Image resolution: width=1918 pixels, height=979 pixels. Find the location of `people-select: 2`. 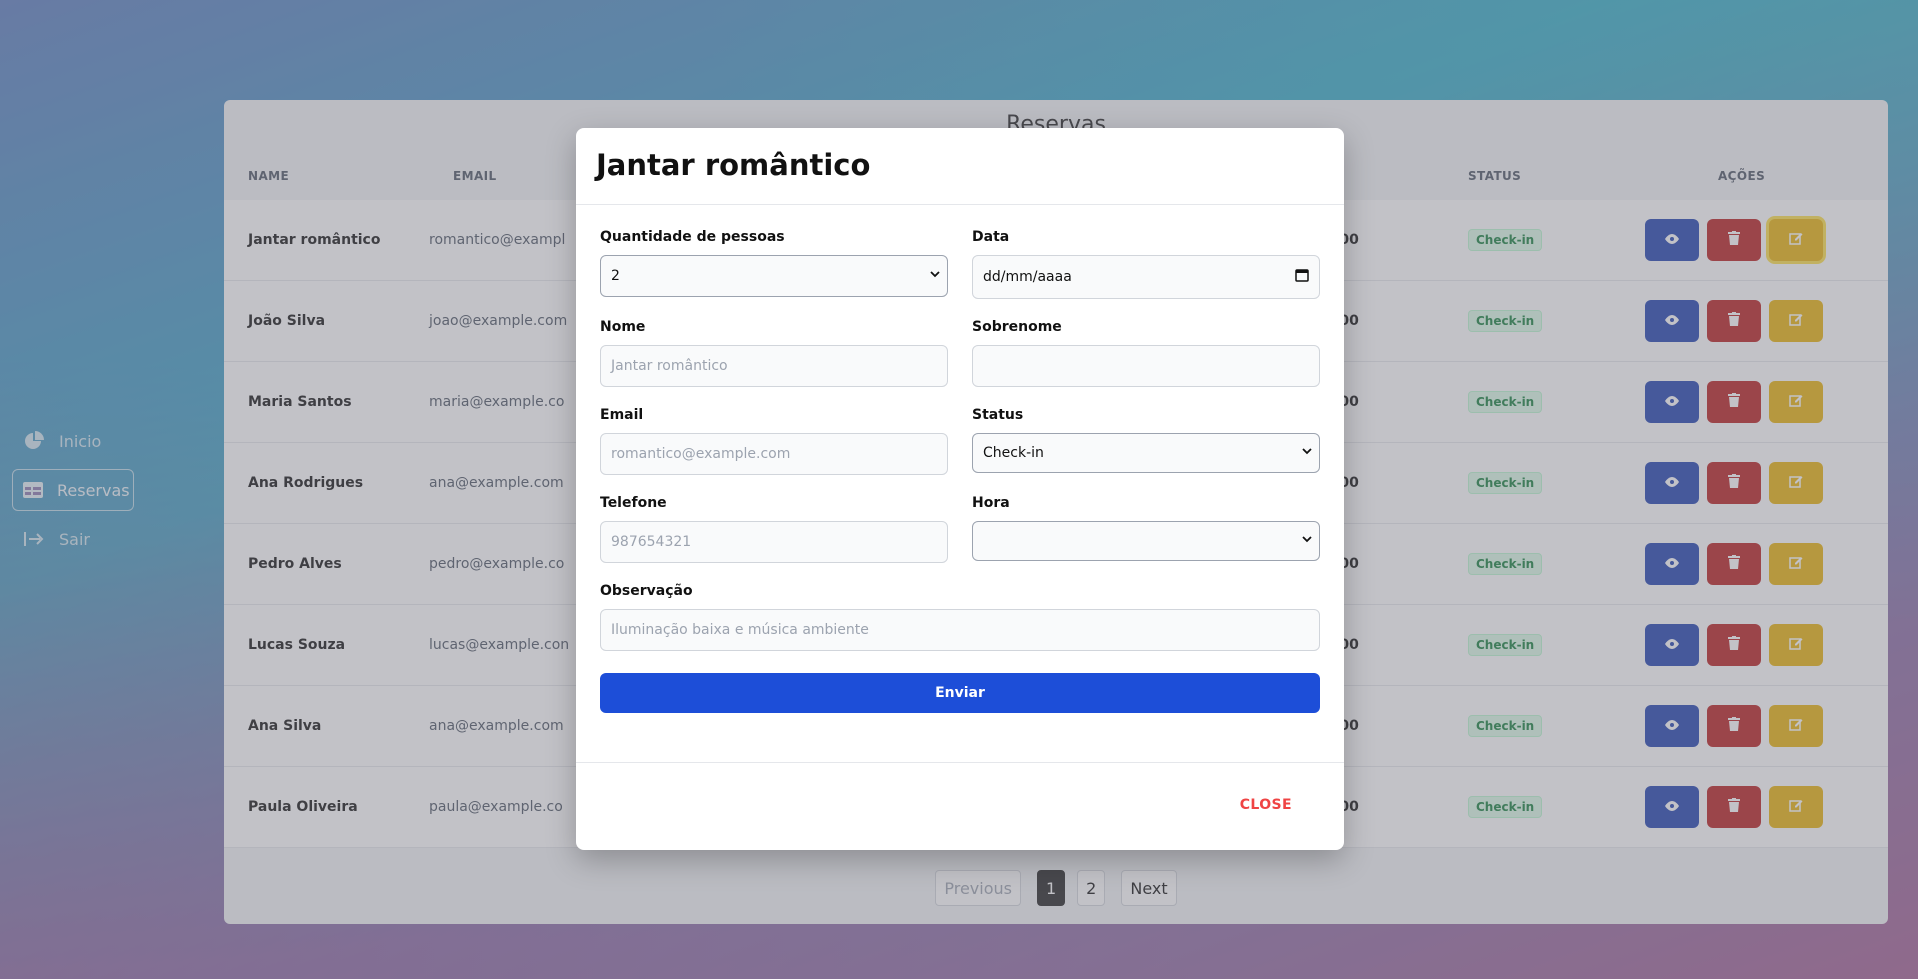

people-select: 2 is located at coordinates (774, 276).